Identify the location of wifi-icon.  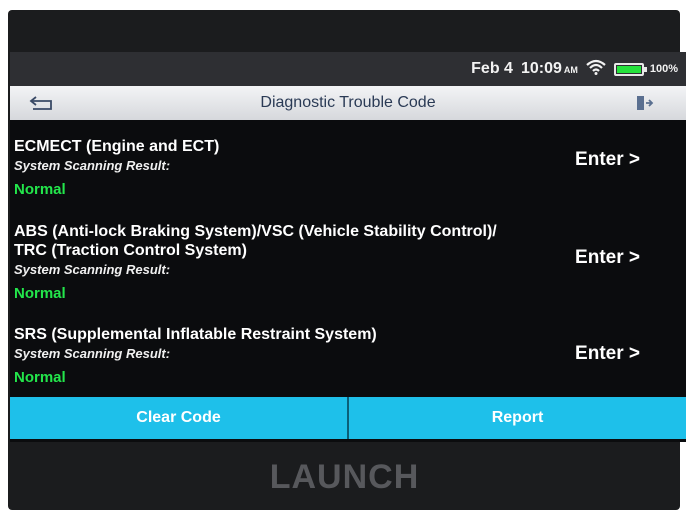
(596, 69).